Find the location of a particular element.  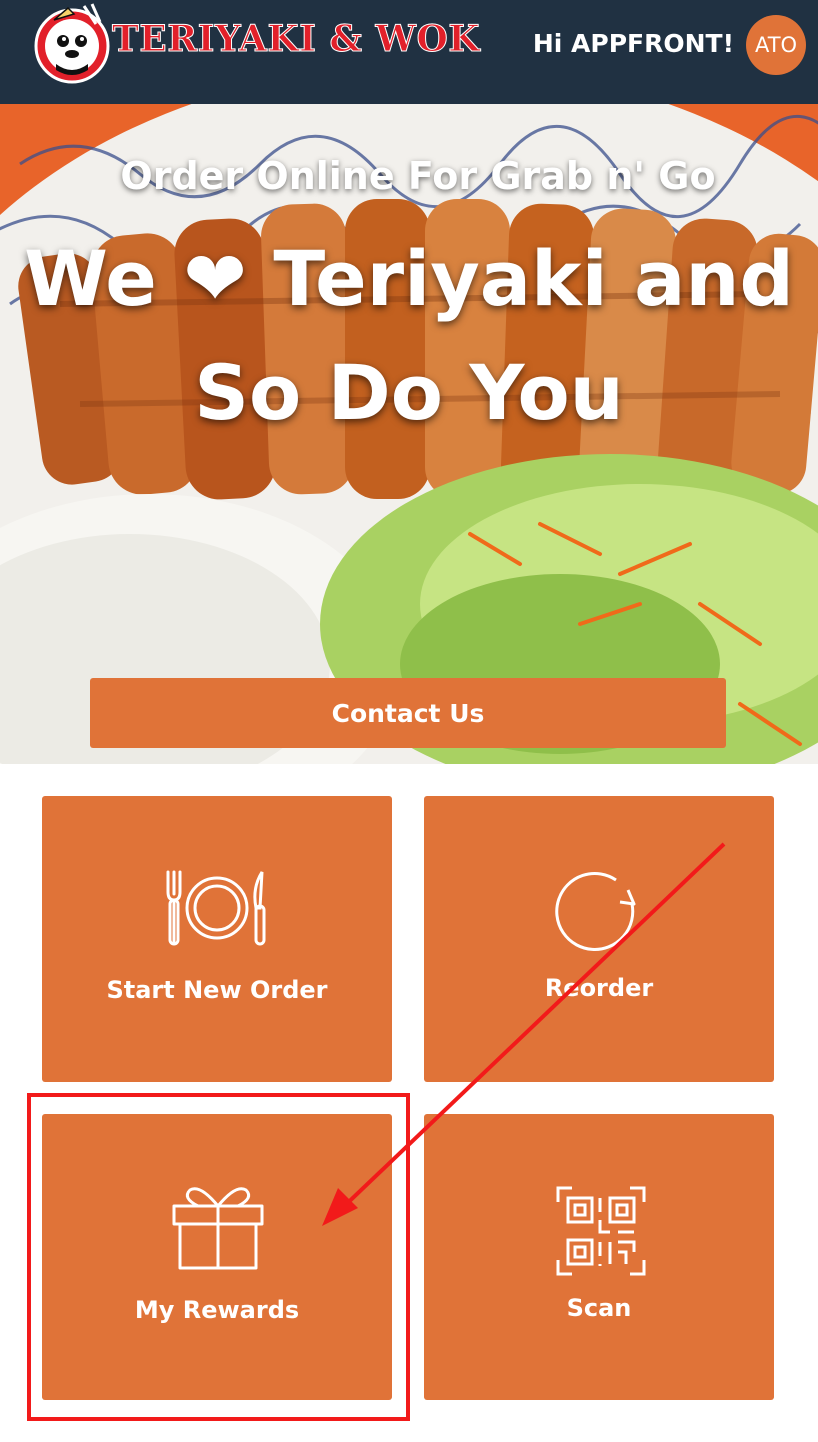

tile-label: My Rewards is located at coordinates (217, 1310).